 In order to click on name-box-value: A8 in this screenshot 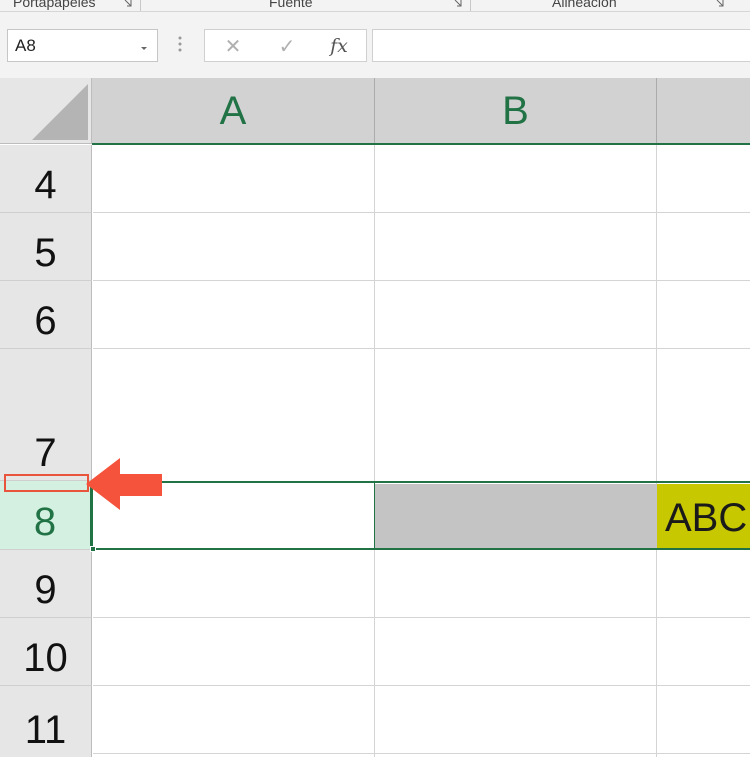, I will do `click(25, 45)`.